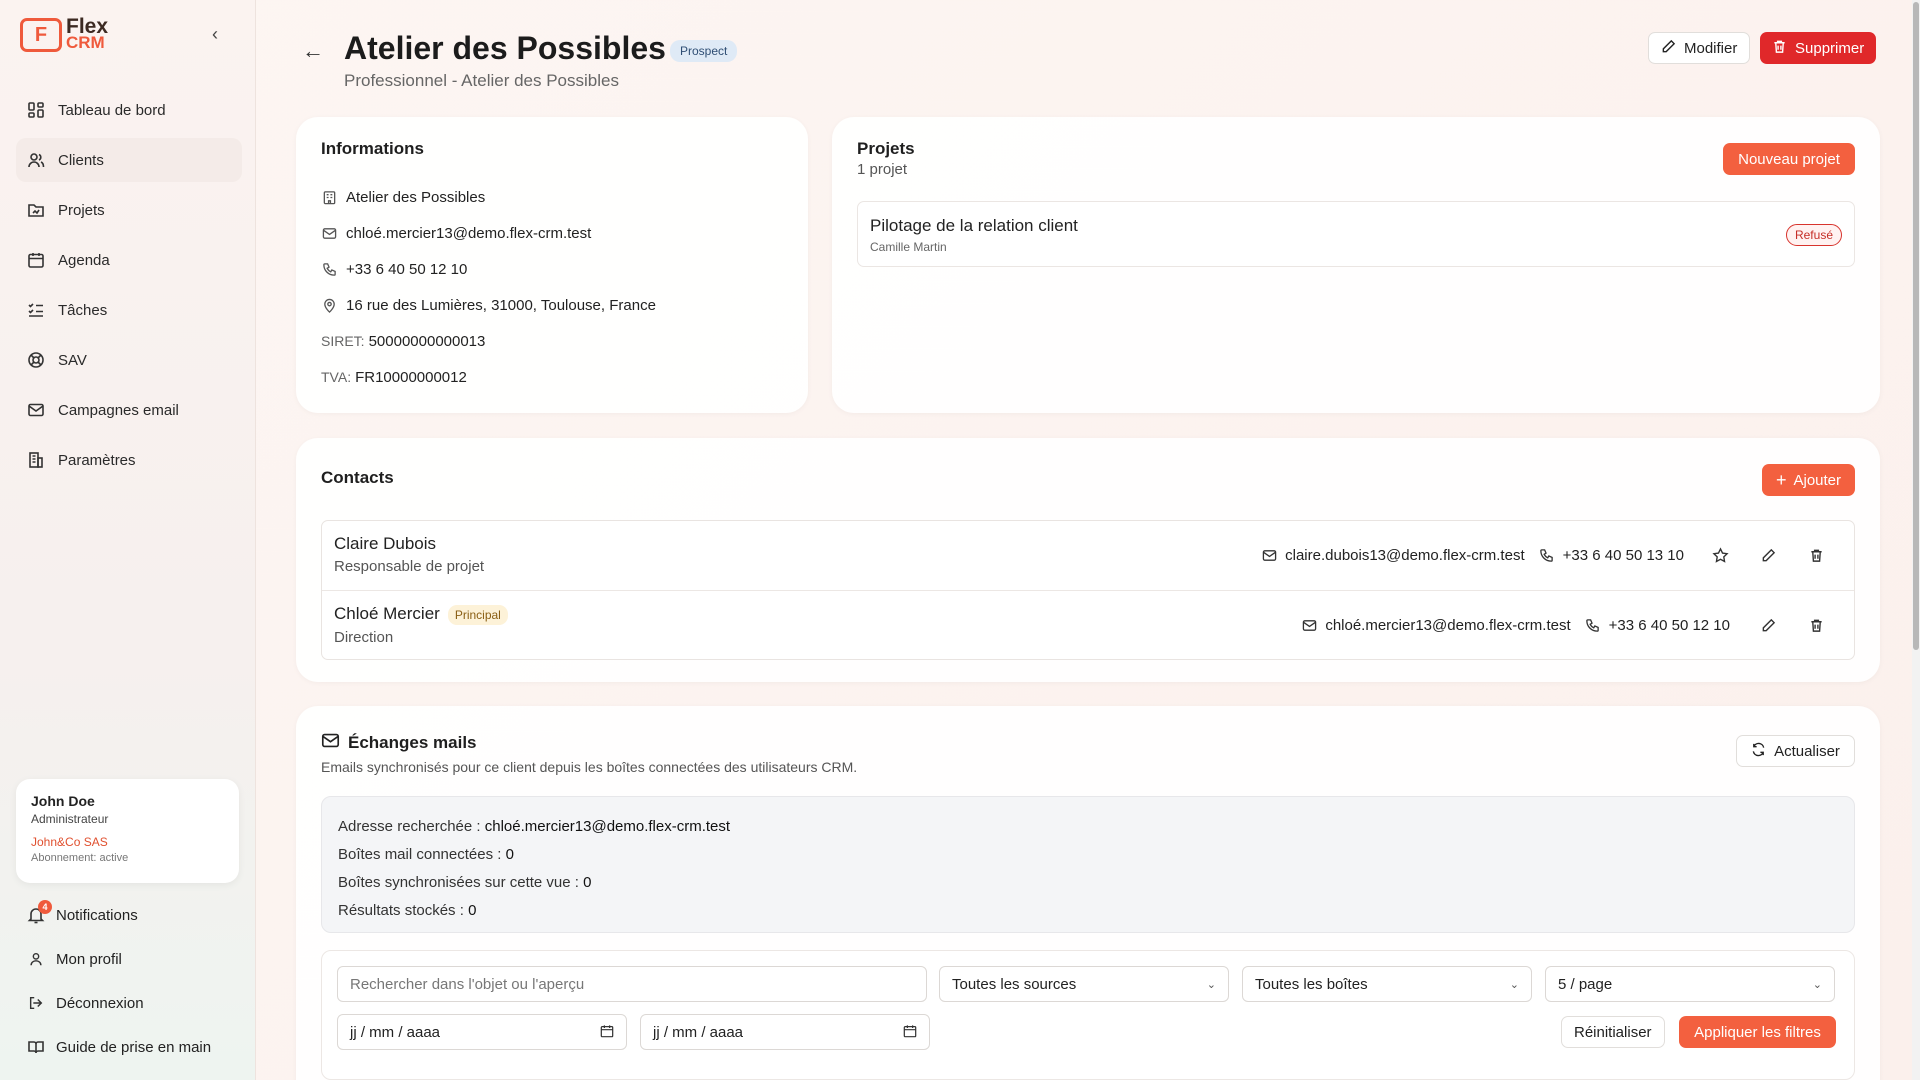 Image resolution: width=1920 pixels, height=1080 pixels. What do you see at coordinates (89, 959) in the screenshot?
I see `profile-label: Mon profil` at bounding box center [89, 959].